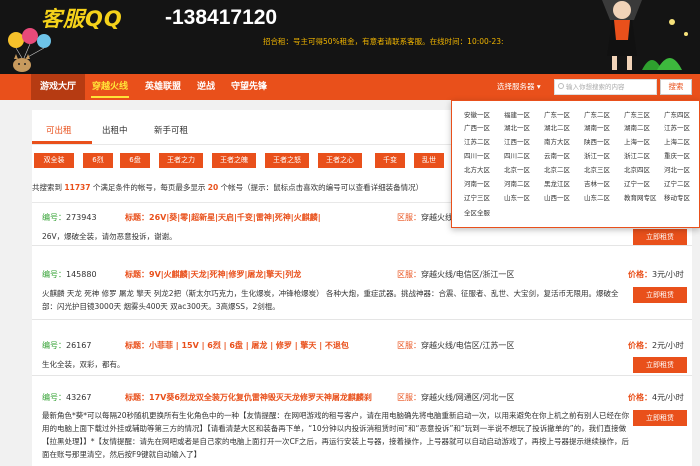 This screenshot has width=700, height=466. I want to click on summary-suffix: 个帐号（提示：鼠标点击喜欢的编号可以查看详细装备情况）, so click(322, 187).